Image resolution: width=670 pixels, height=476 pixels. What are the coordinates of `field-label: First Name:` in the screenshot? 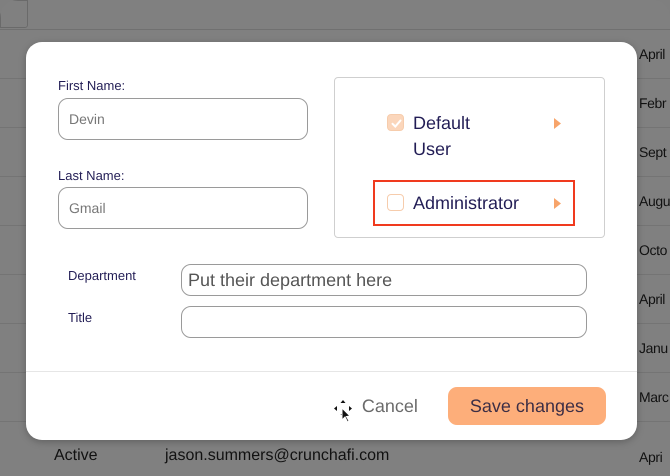 It's located at (92, 86).